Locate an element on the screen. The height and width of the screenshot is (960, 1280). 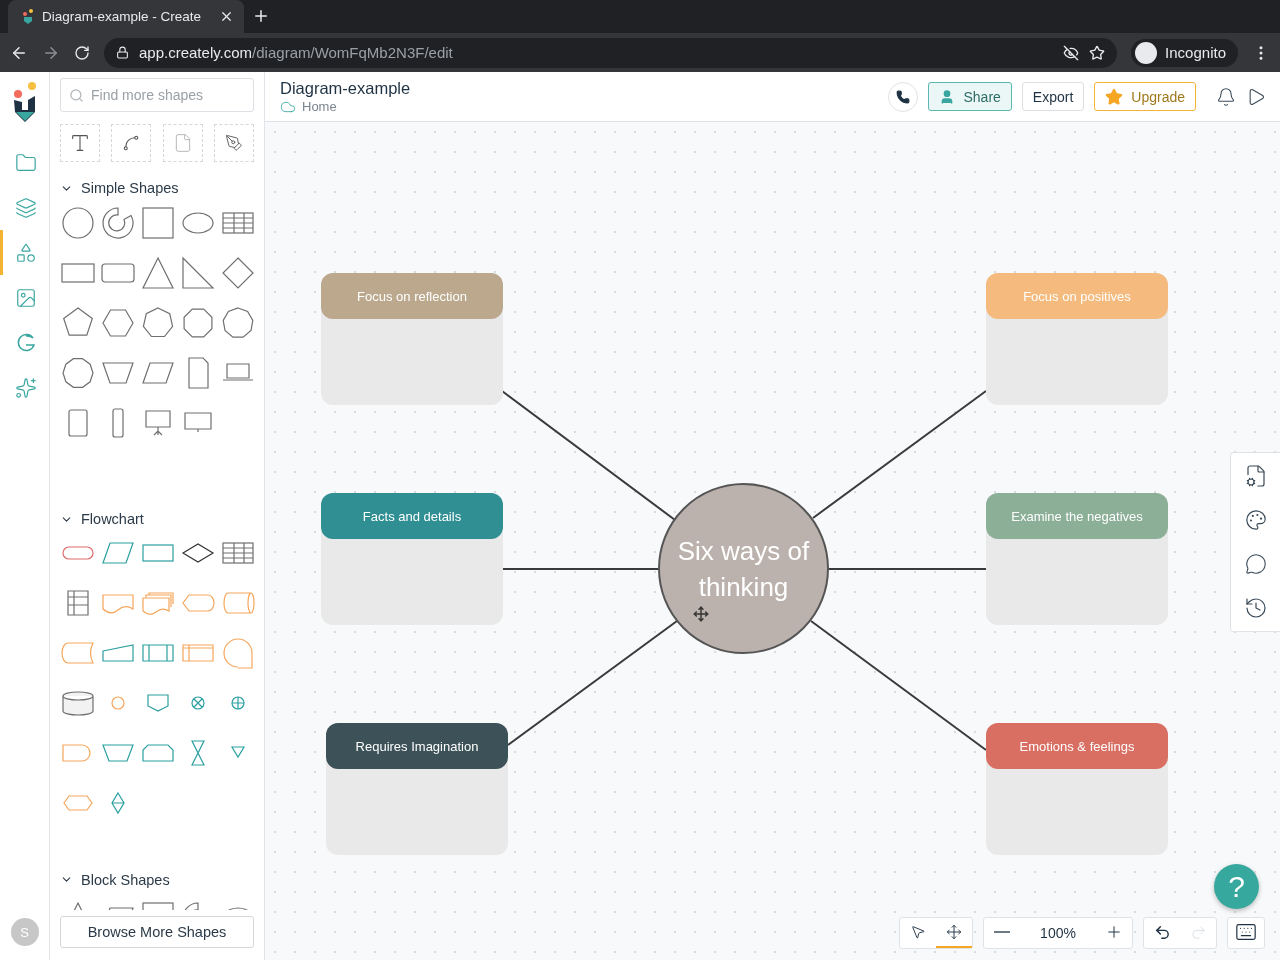
profile-chip: Incognito is located at coordinates (1184, 52).